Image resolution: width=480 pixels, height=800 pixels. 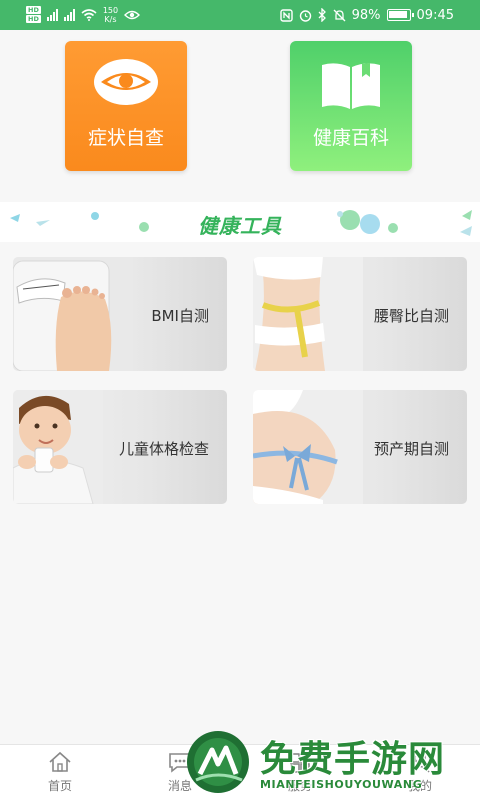 I want to click on status-bar-right: 98% 09:45, so click(x=366, y=15).